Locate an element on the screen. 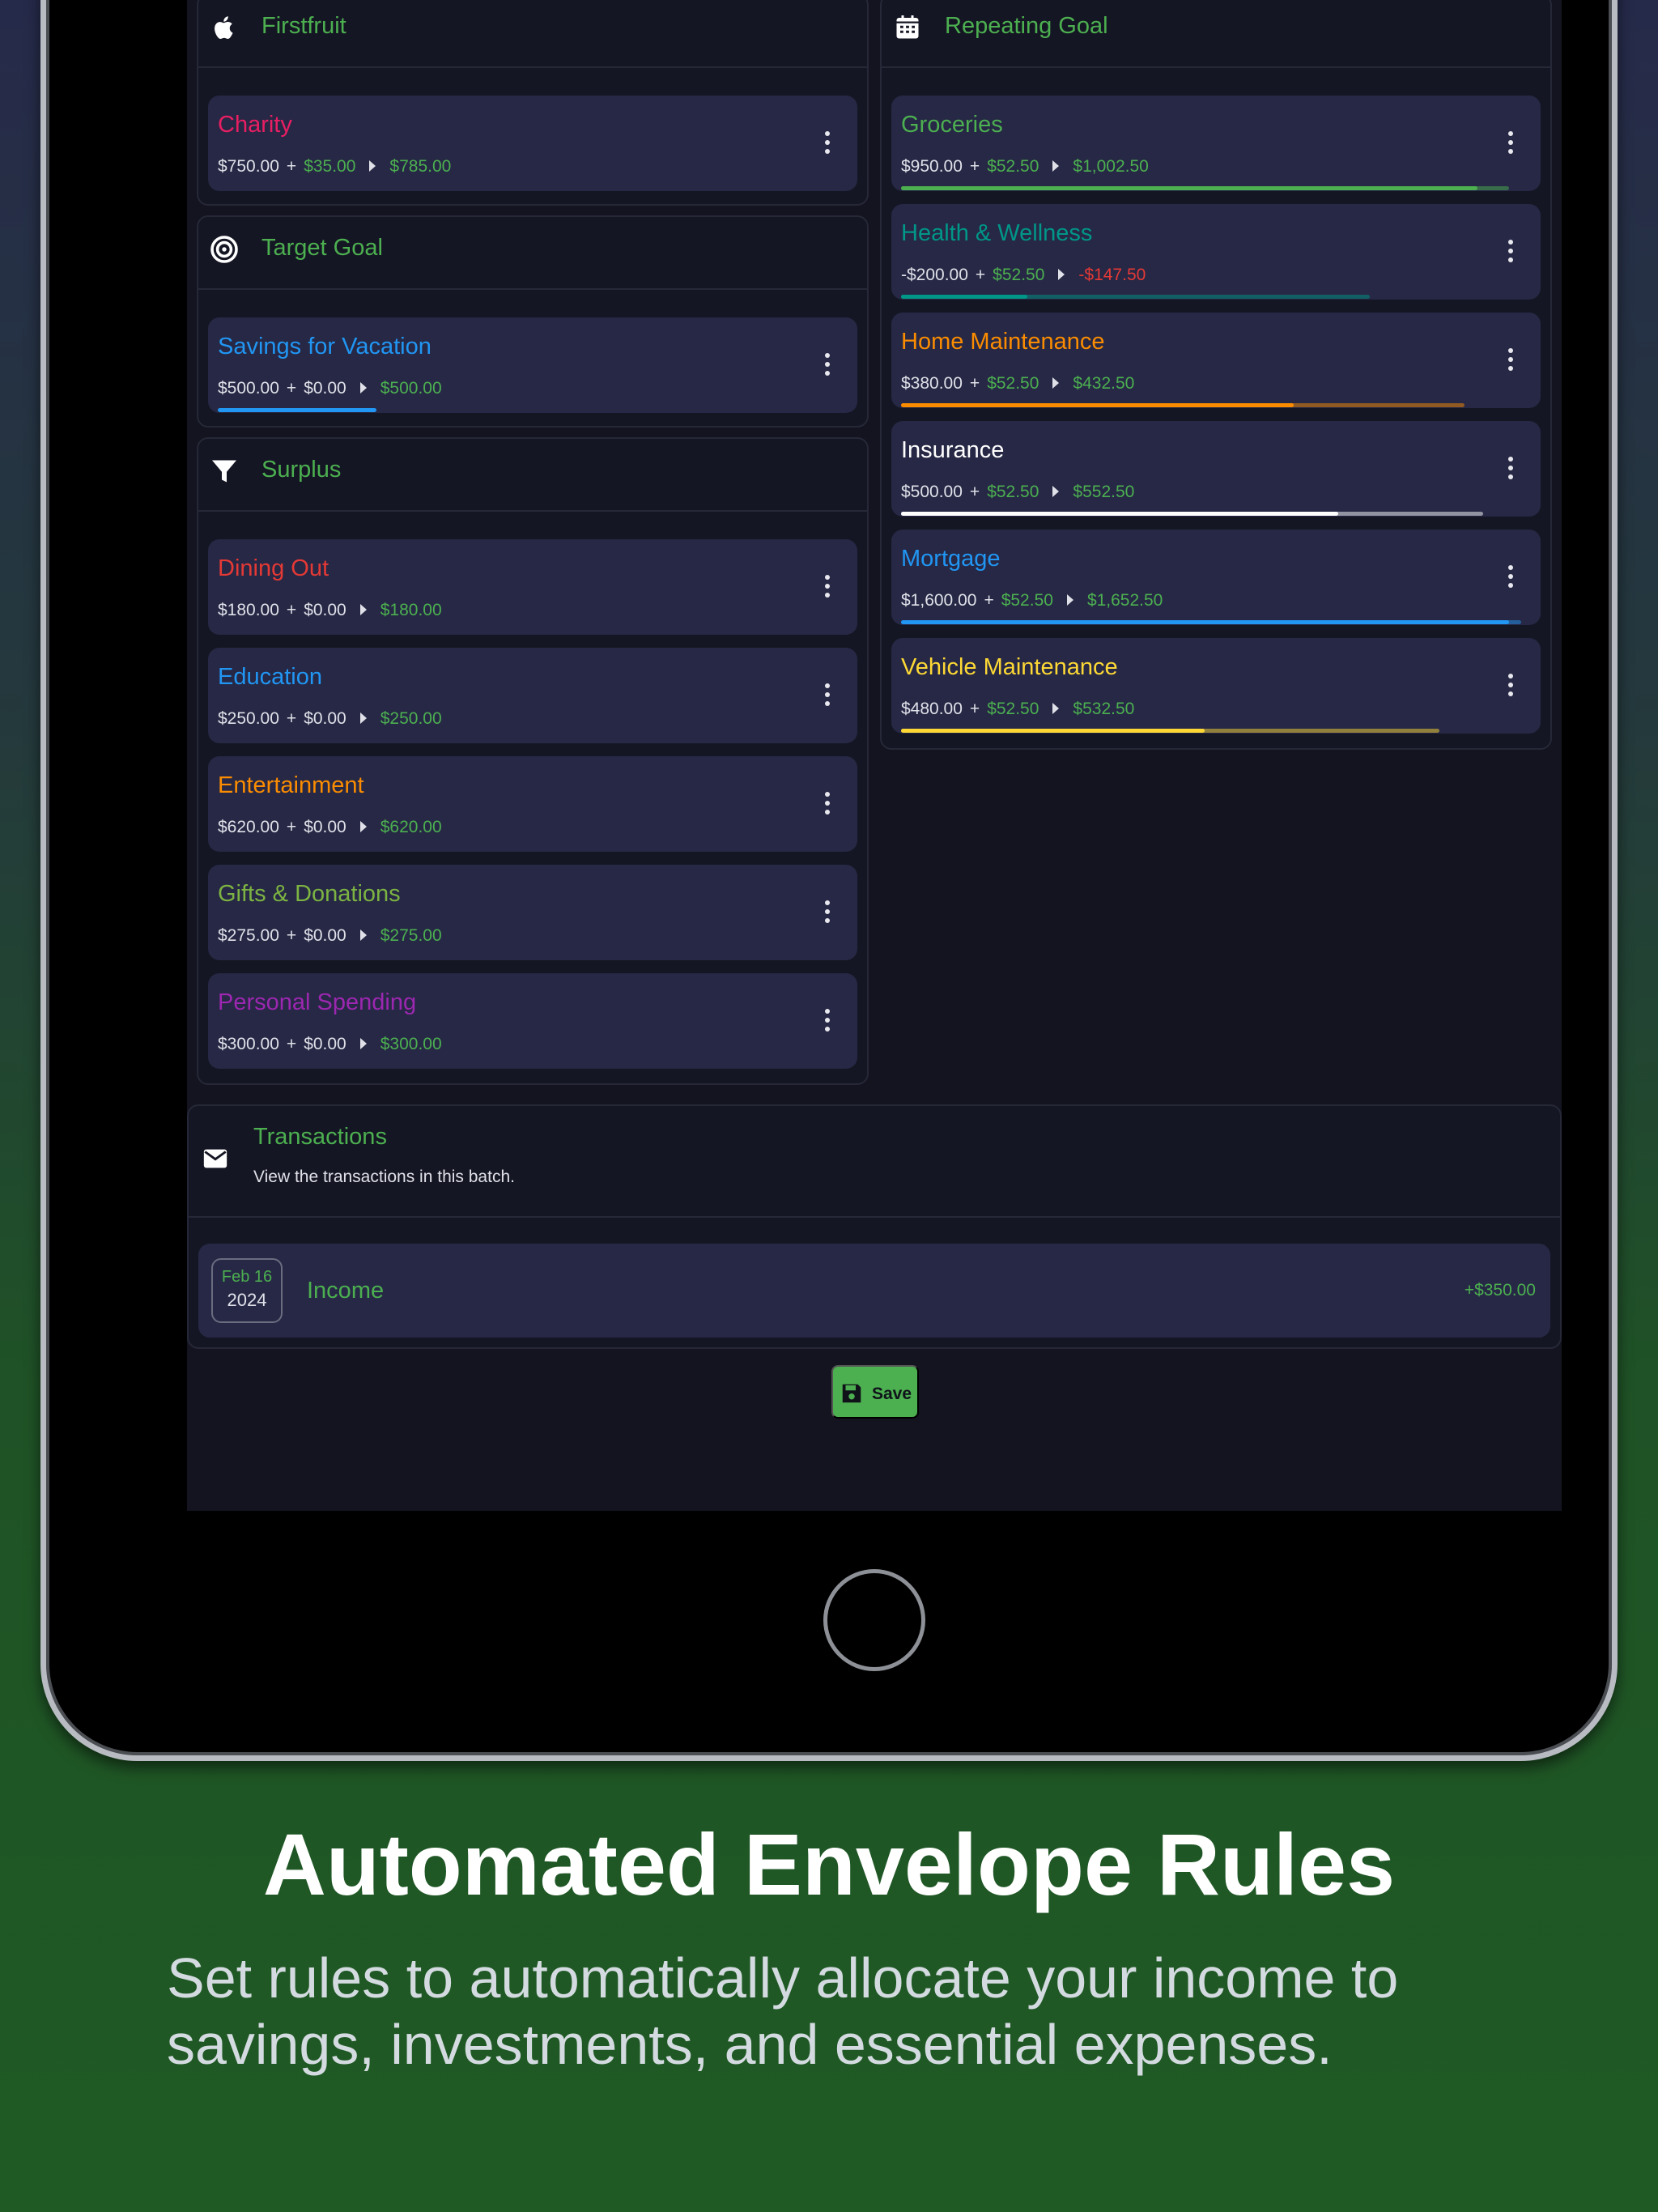  envelope-amounts: $300.00 + $0.00 $300.00 is located at coordinates (330, 1044).